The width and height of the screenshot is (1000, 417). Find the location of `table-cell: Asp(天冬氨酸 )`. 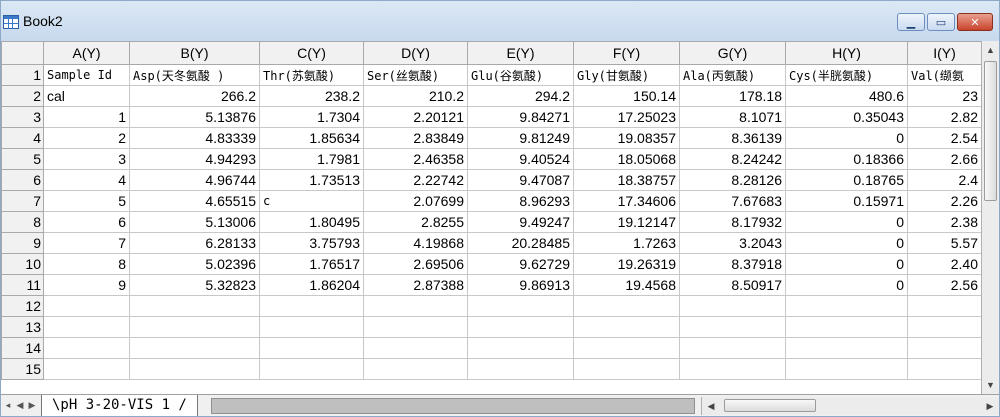

table-cell: Asp(天冬氨酸 ) is located at coordinates (194, 75).